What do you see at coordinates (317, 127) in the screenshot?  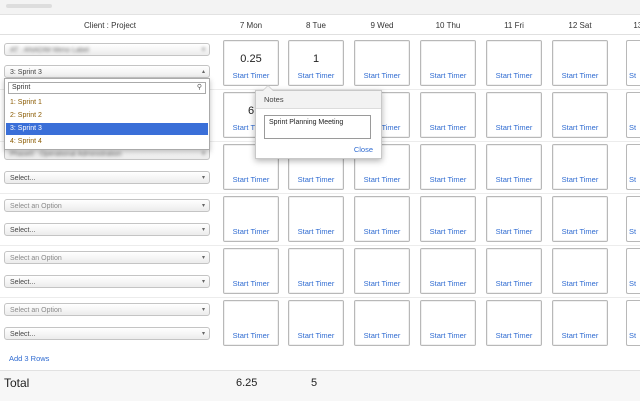 I see `notes-textarea: Sprint Planning Meeting` at bounding box center [317, 127].